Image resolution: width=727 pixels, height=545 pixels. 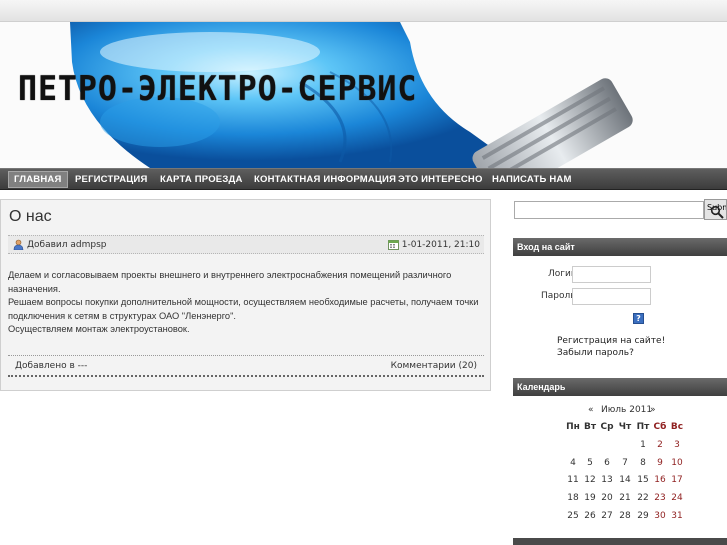 What do you see at coordinates (643, 480) in the screenshot?
I see `calendar-day: 15` at bounding box center [643, 480].